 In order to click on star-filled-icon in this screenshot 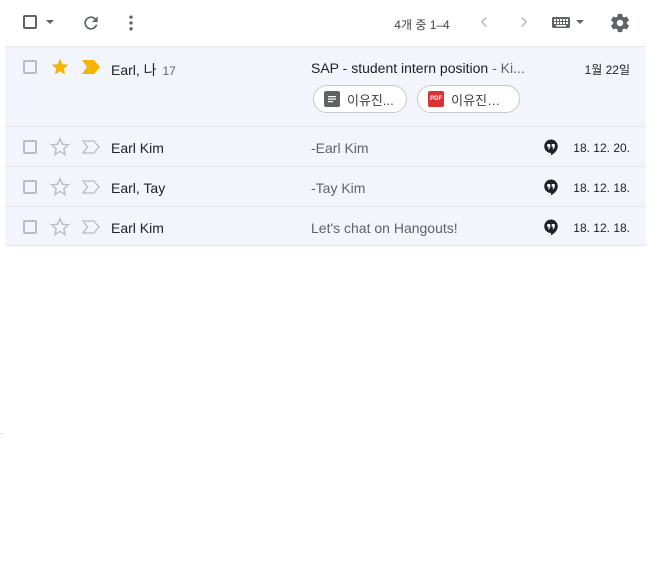, I will do `click(60, 67)`.